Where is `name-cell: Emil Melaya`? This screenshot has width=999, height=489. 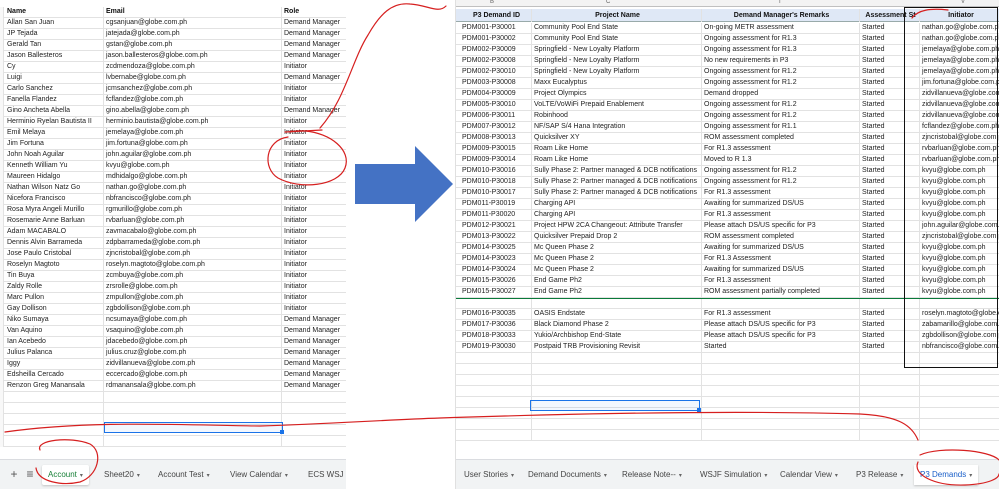
name-cell: Emil Melaya is located at coordinates (54, 133).